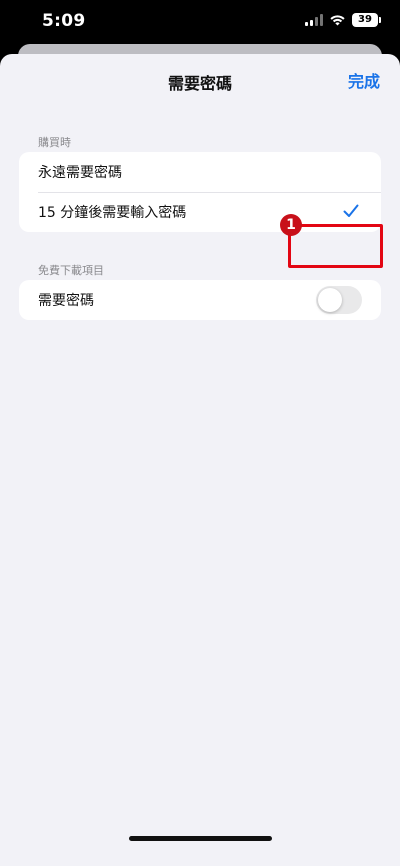  Describe the element at coordinates (54, 142) in the screenshot. I see `section-header-purchases: 購買時` at that location.